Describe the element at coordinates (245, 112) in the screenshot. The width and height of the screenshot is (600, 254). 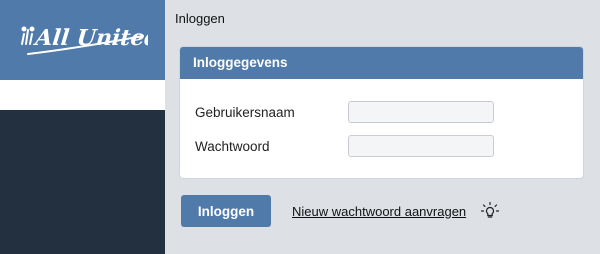
I see `username-label: Gebruikersnaam` at that location.